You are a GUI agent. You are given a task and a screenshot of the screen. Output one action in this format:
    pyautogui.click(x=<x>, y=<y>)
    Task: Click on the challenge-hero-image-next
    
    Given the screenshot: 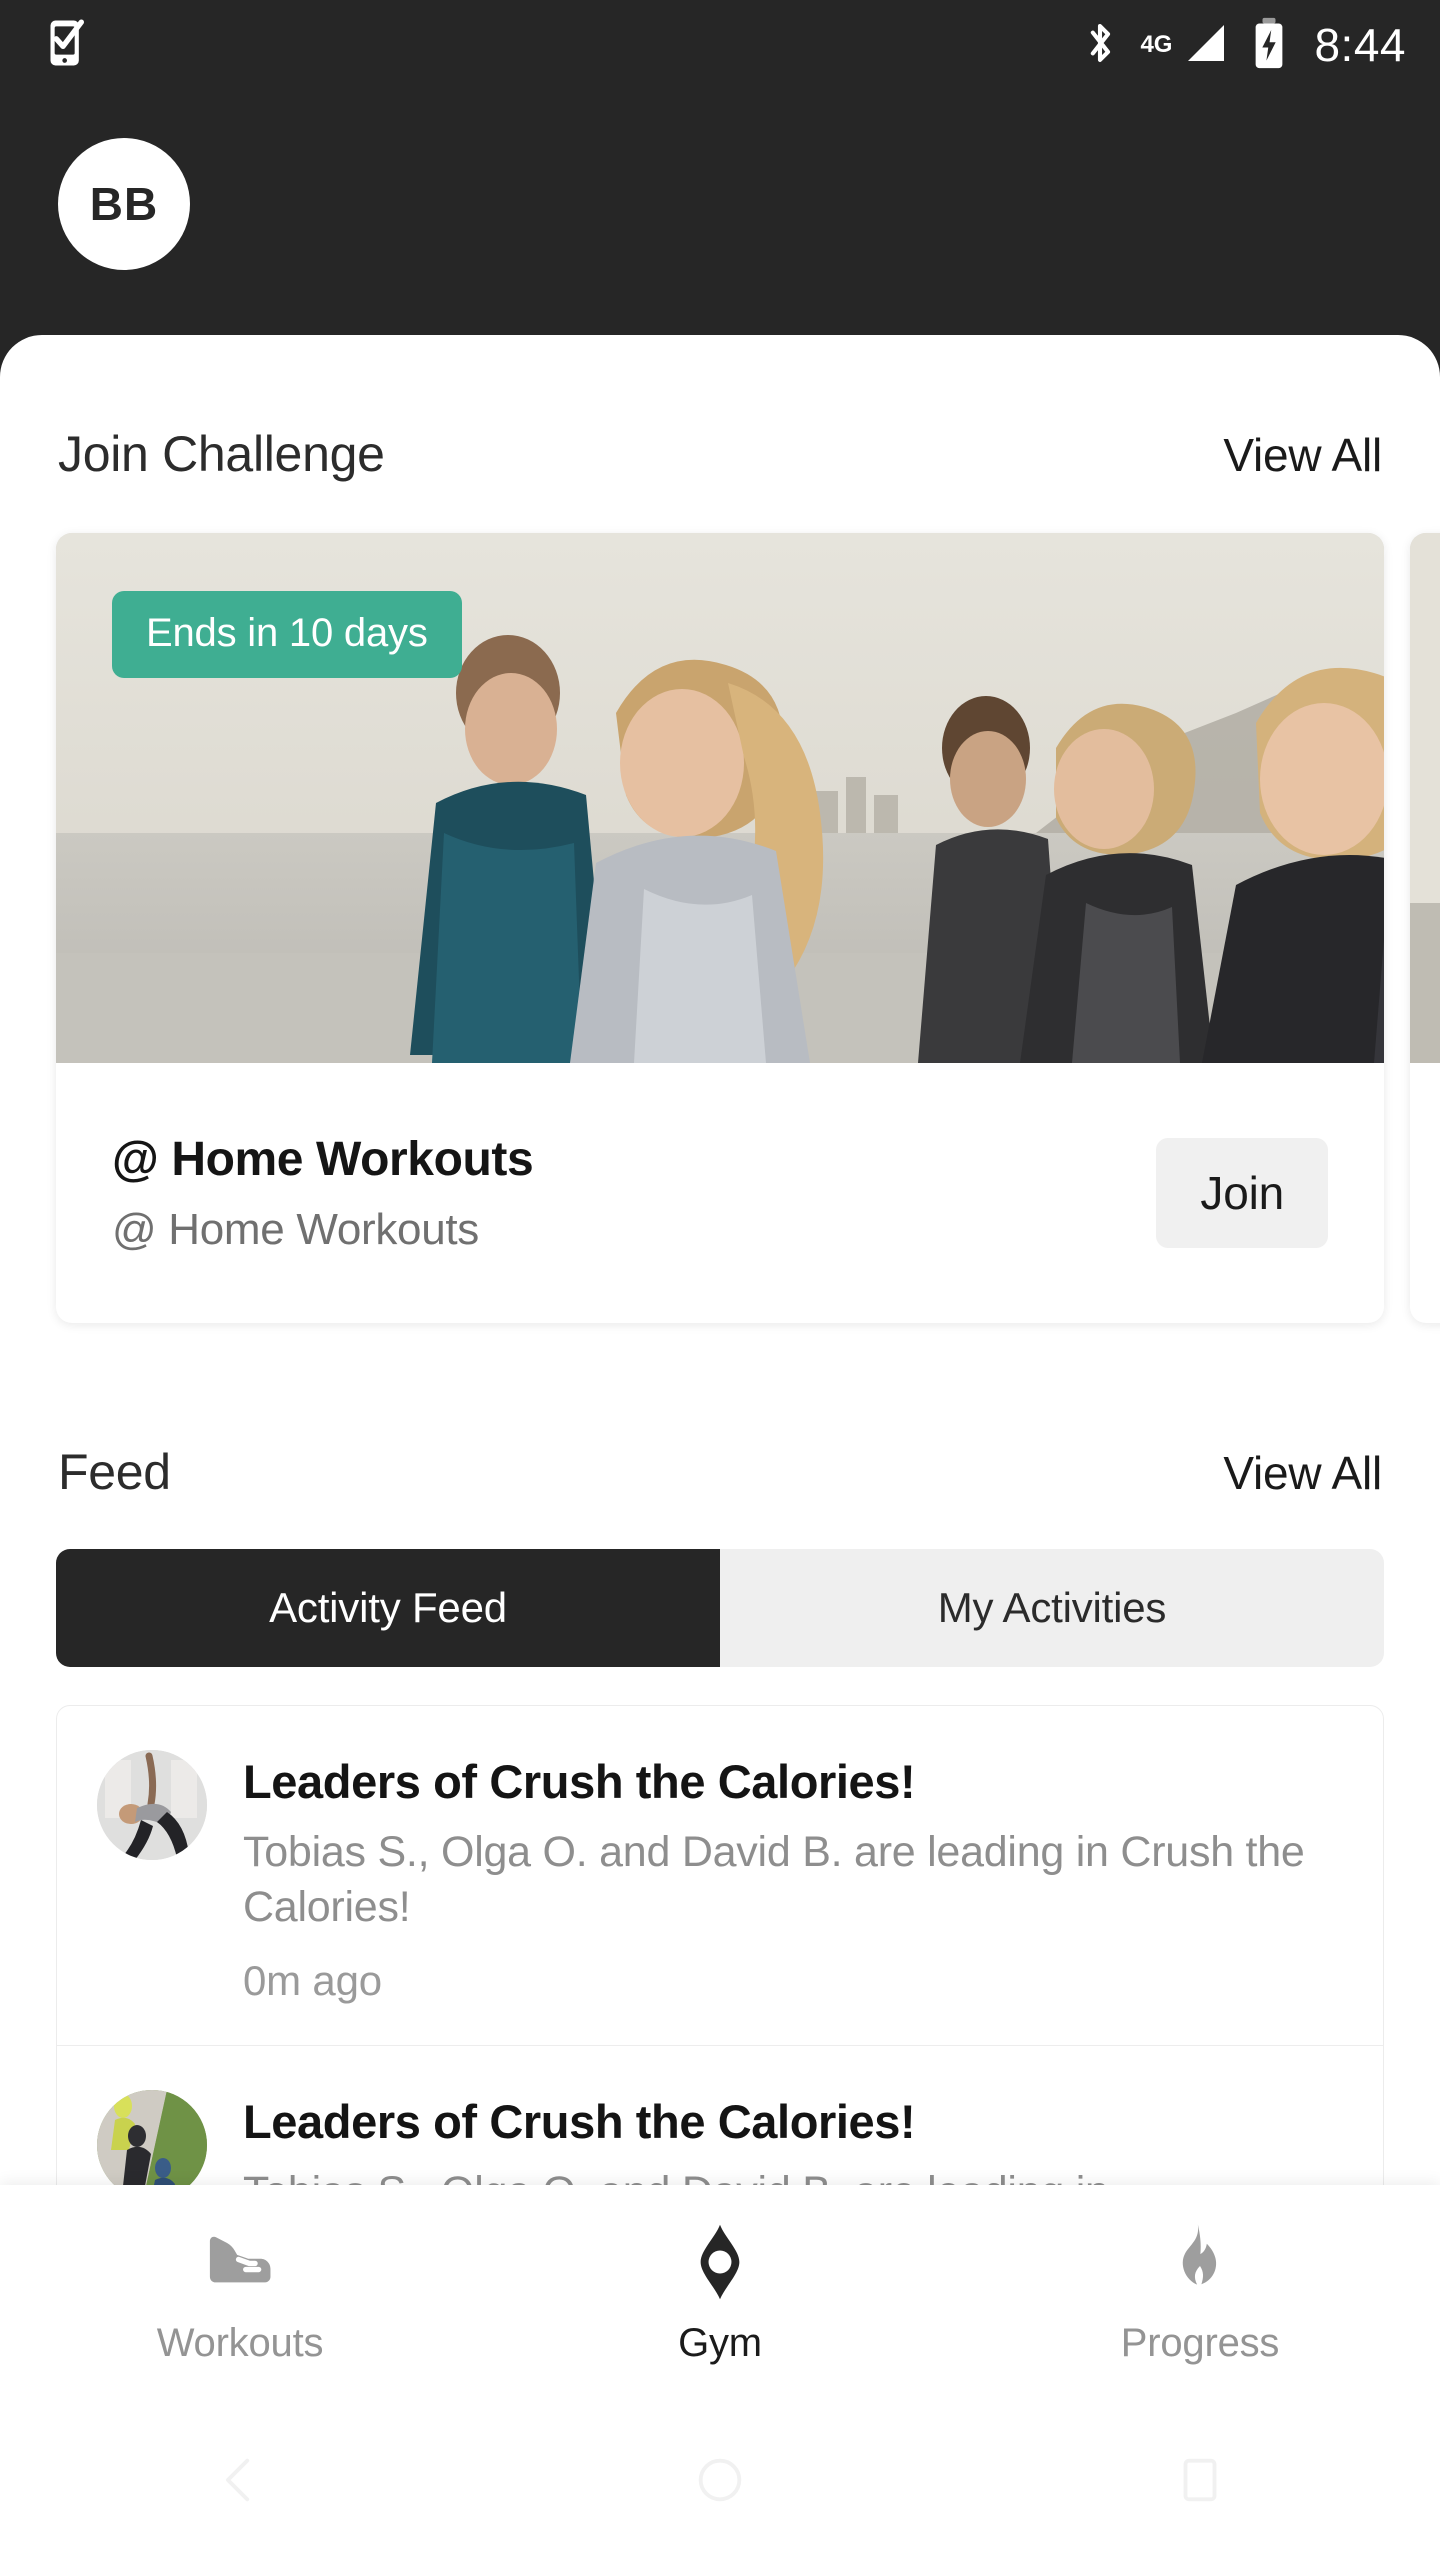 What is the action you would take?
    pyautogui.click(x=1425, y=798)
    